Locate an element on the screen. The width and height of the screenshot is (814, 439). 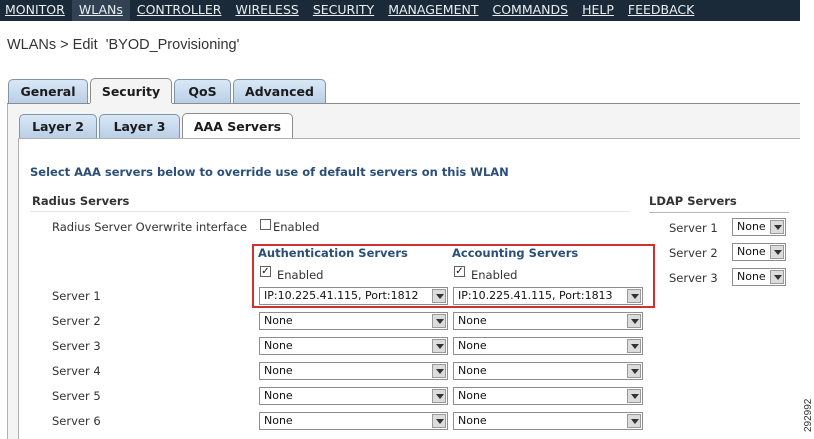
server-2-auth-select: None is located at coordinates (353, 321).